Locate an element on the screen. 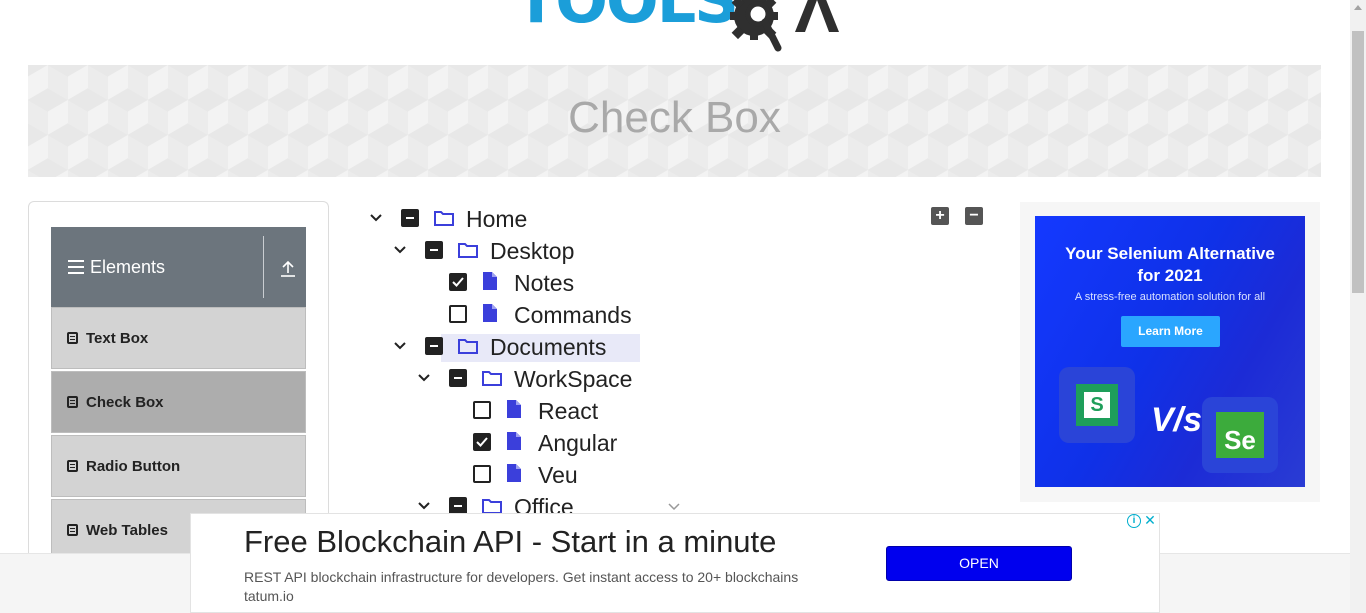 The width and height of the screenshot is (1366, 613). scroll-up-arrow-icon is located at coordinates (1358, 7).